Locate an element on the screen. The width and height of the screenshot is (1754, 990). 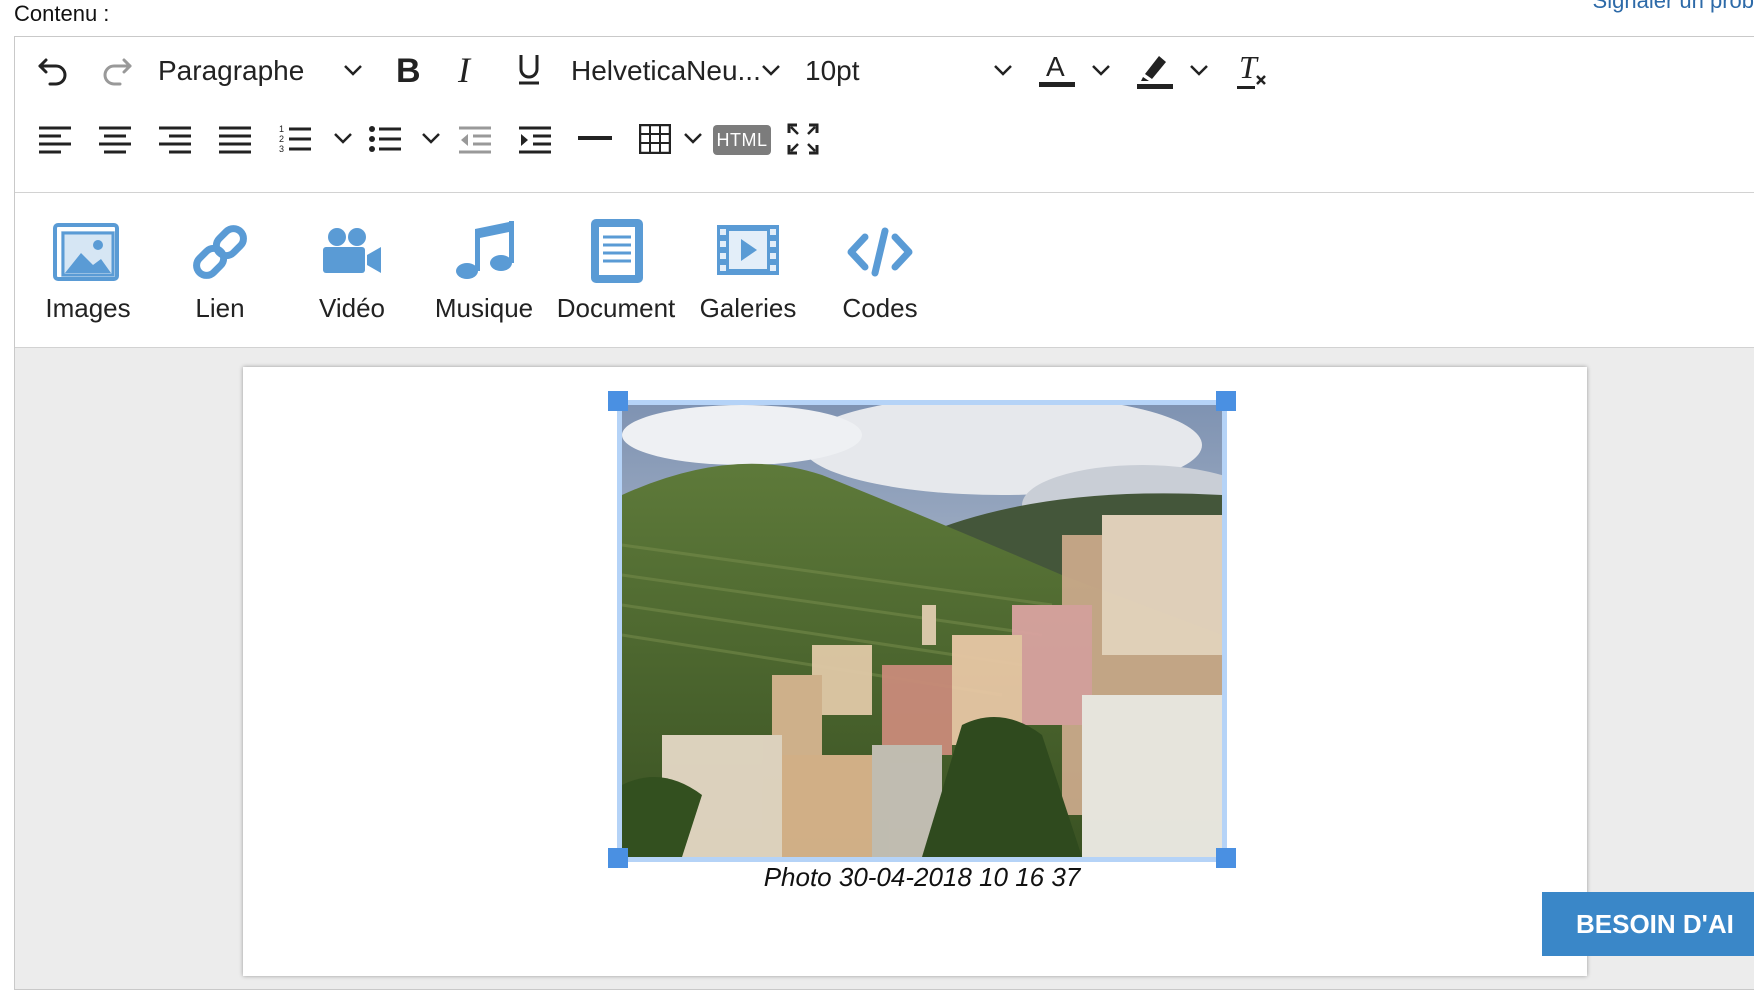
html-source-label: HTML is located at coordinates (742, 139).